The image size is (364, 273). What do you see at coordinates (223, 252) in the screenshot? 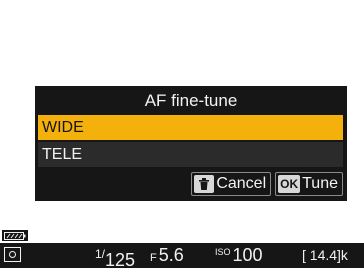
I see `iso-label: ISO` at bounding box center [223, 252].